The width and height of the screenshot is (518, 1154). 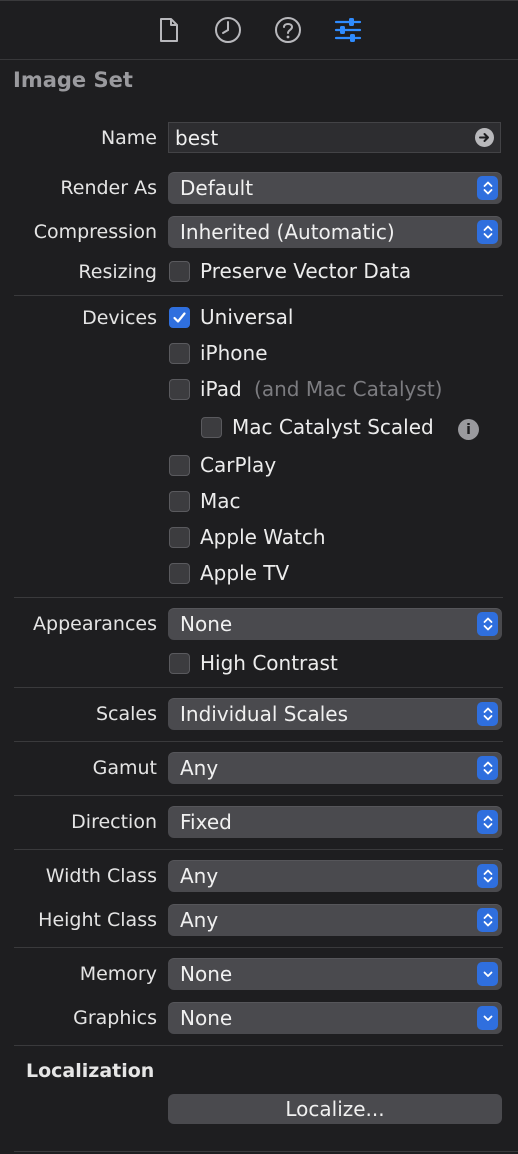 I want to click on high-contrast-checkbox, so click(x=179, y=663).